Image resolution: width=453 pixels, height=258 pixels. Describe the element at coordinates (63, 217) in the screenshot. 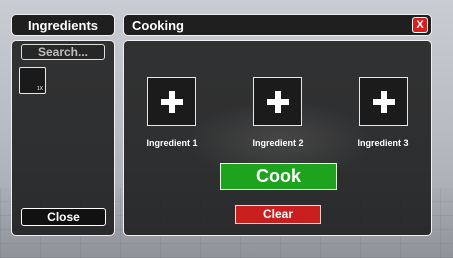

I see `close-button: Close` at that location.